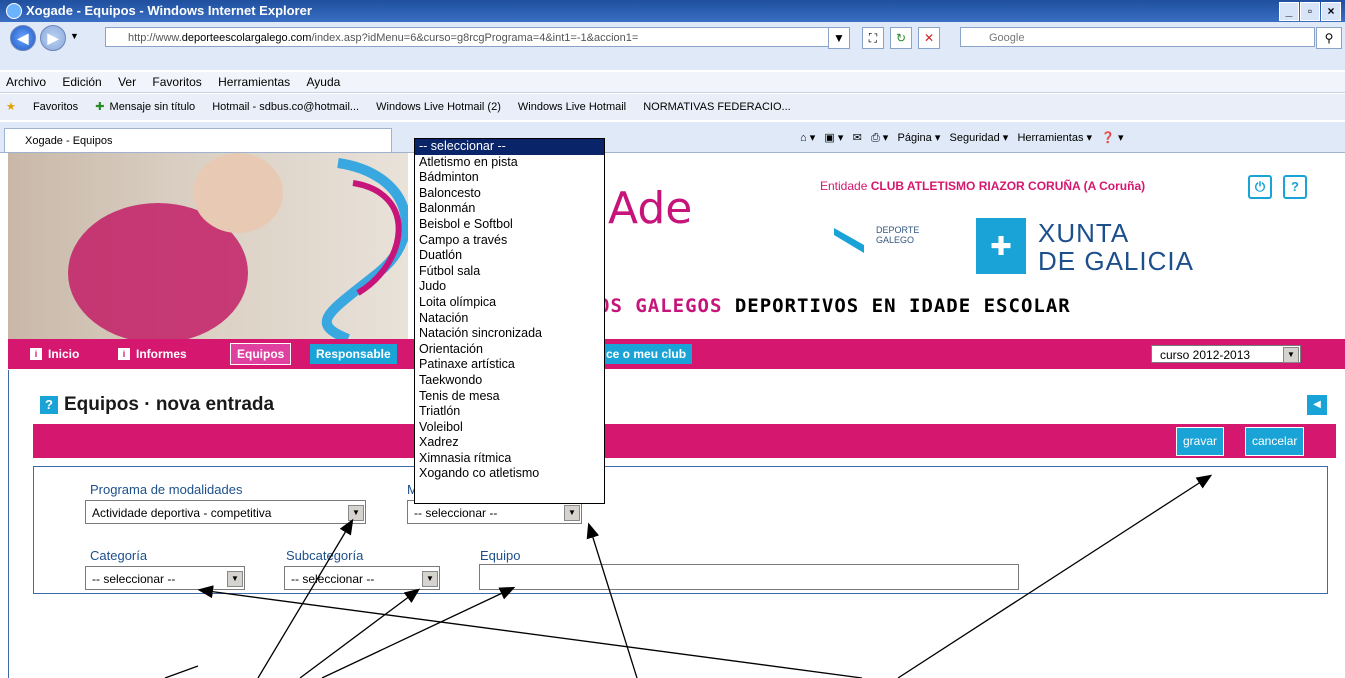  I want to click on favorites-button: Favoritos, so click(55, 107).